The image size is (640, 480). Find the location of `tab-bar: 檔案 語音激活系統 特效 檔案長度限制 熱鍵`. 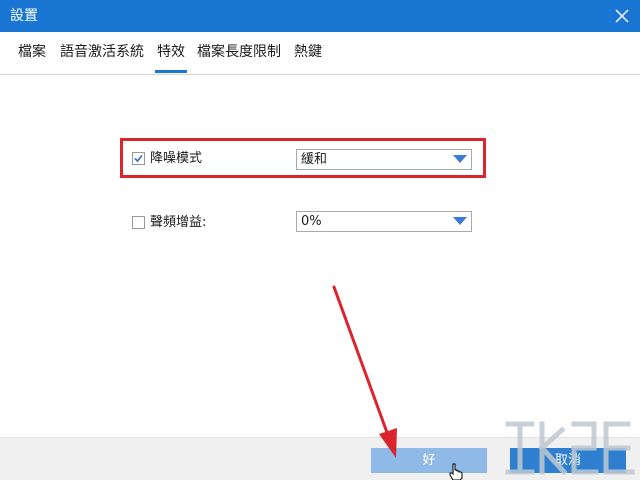

tab-bar: 檔案 語音激活系統 特效 檔案長度限制 熱鍵 is located at coordinates (320, 53).